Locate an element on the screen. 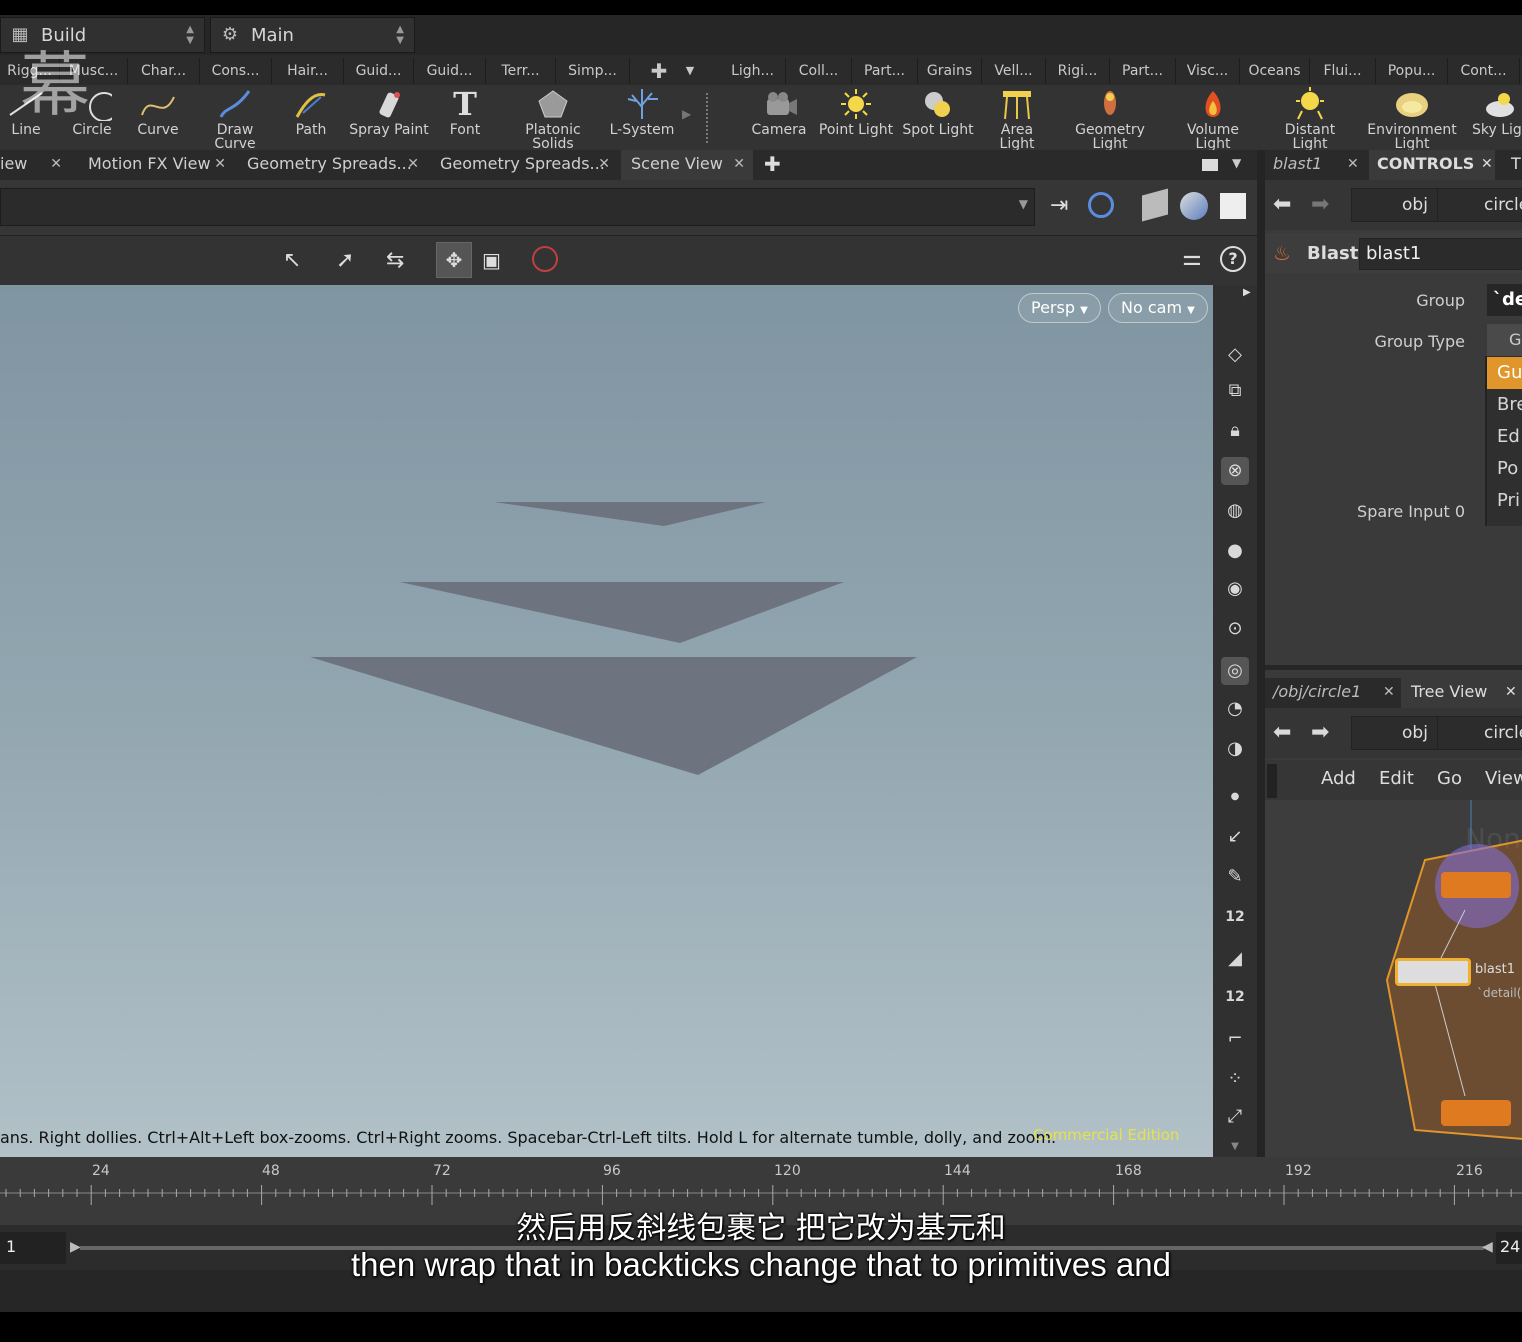 This screenshot has width=1522, height=1342. shading-icon is located at coordinates (1194, 206).